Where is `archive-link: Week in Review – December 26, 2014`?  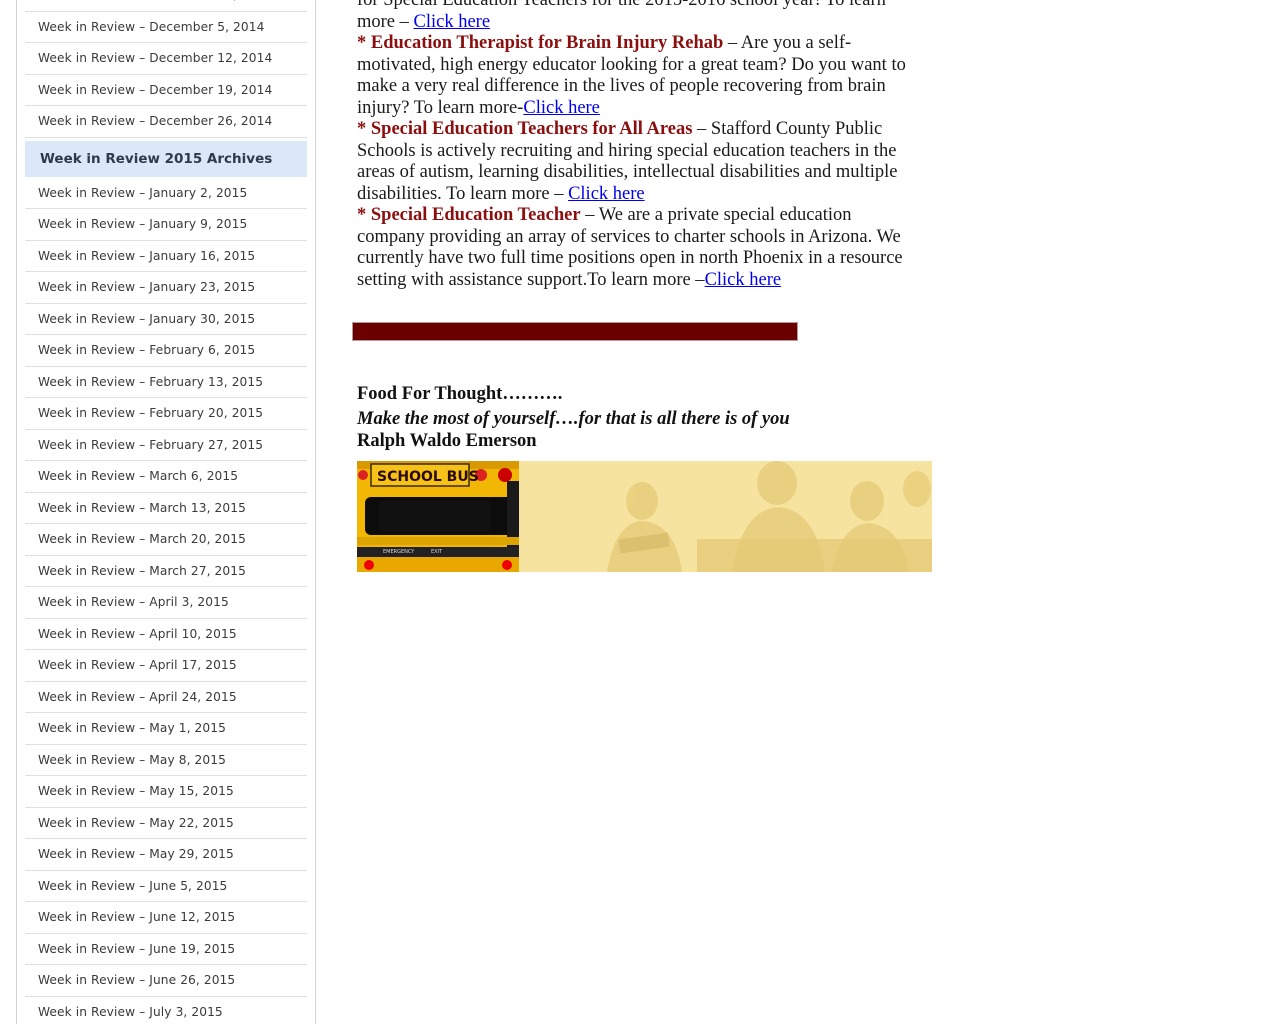 archive-link: Week in Review – December 26, 2014 is located at coordinates (166, 122).